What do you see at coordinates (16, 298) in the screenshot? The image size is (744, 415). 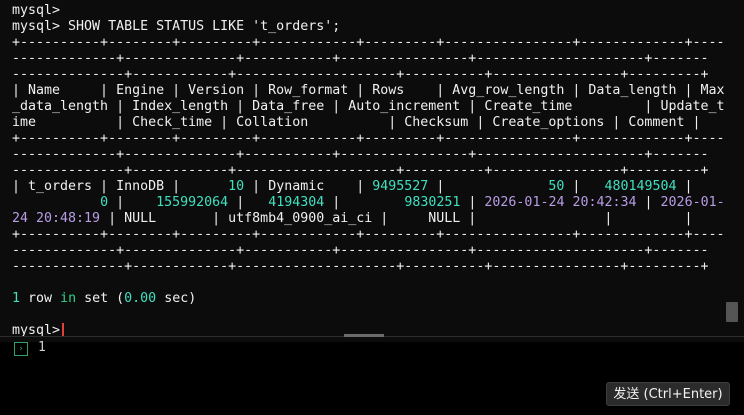 I see `row-count: 1` at bounding box center [16, 298].